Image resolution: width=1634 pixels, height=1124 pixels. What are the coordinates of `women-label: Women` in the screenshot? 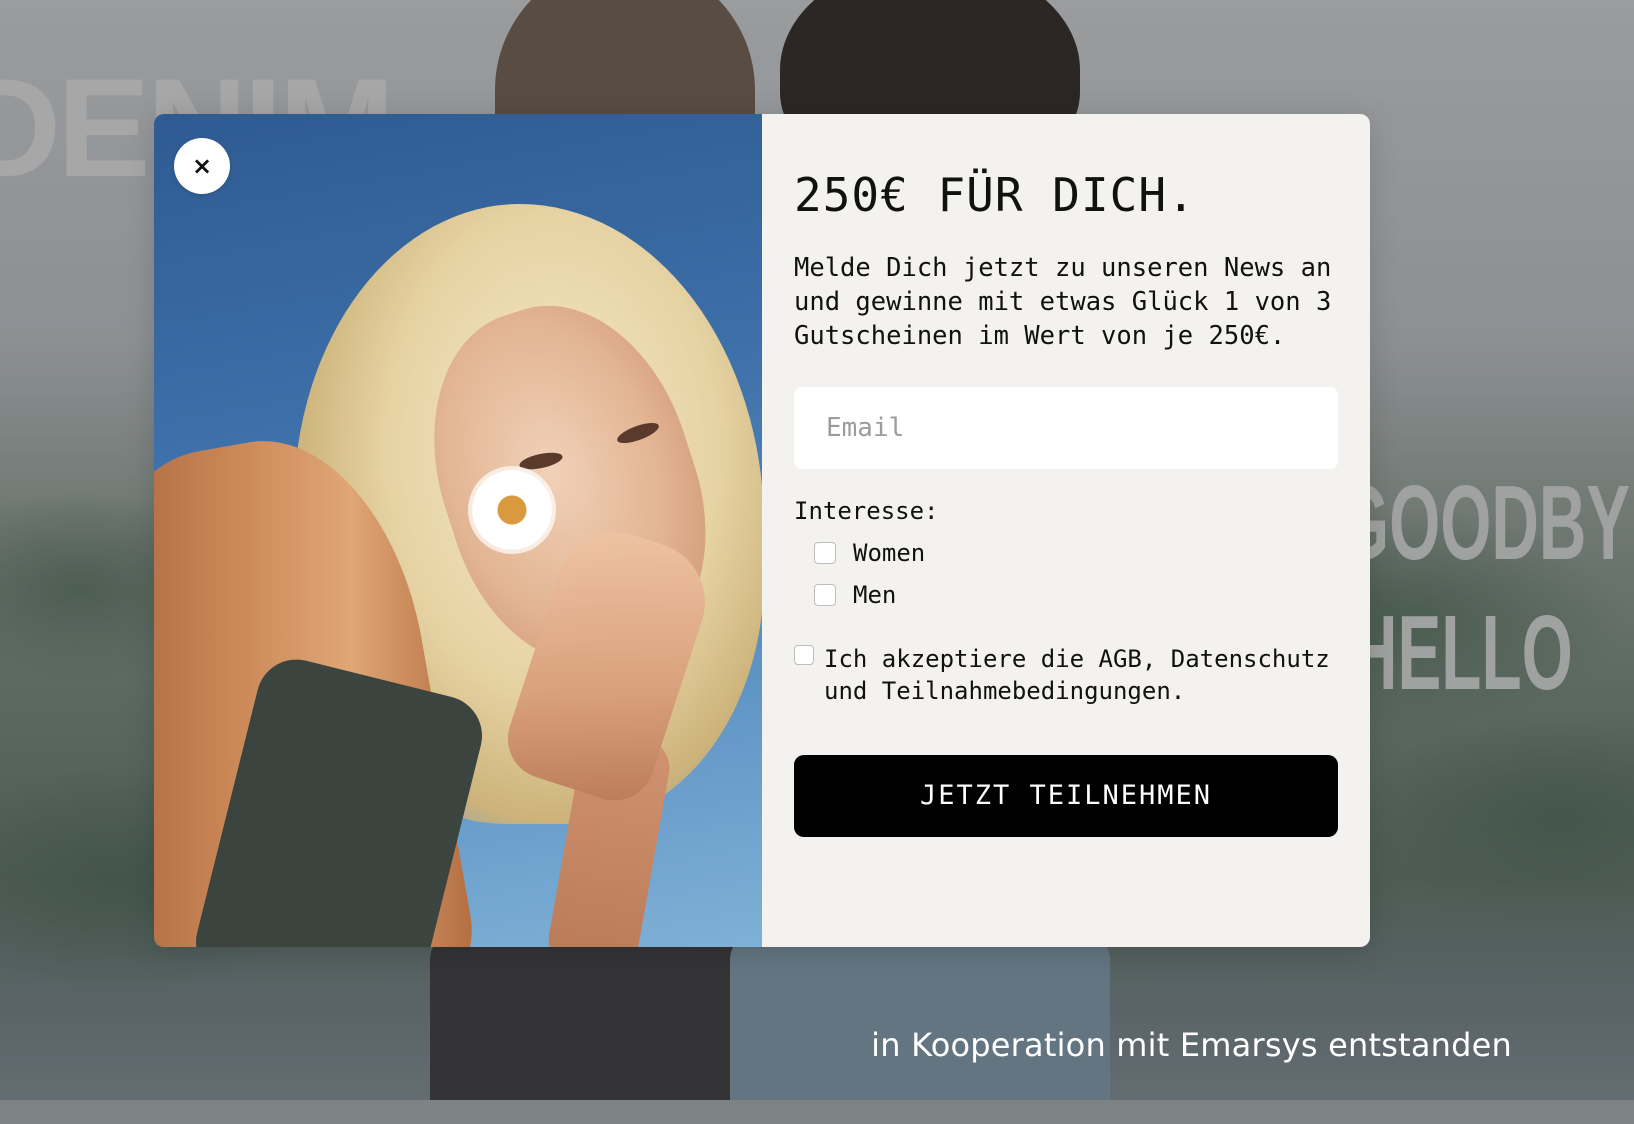 It's located at (889, 552).